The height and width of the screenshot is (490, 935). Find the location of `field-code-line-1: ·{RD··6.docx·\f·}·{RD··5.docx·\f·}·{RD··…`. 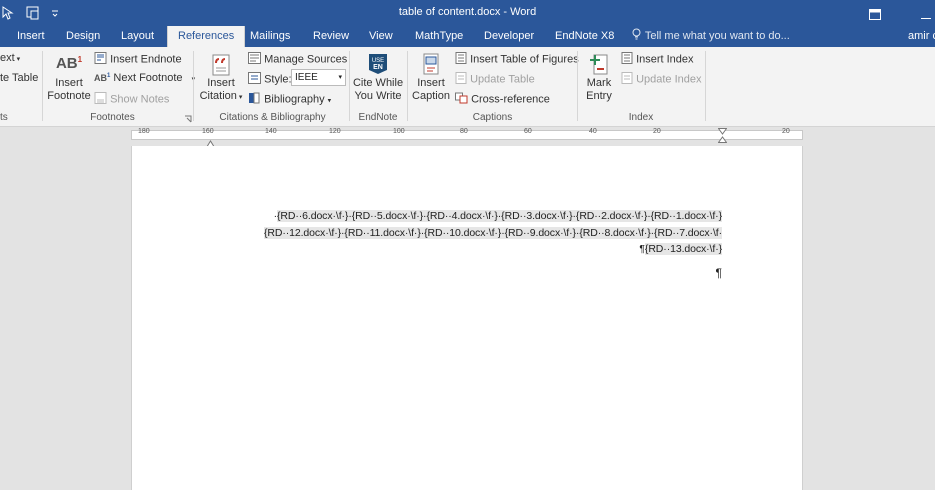

field-code-line-1: ·{RD··6.docx·\f·}·{RD··5.docx·\f·}·{RD··… is located at coordinates (498, 216).